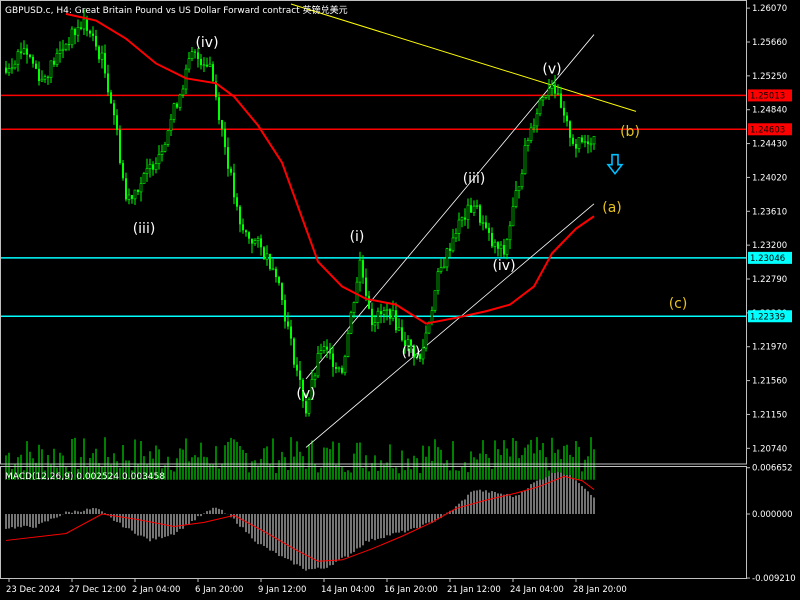 This screenshot has height=600, width=800. I want to click on wave-label: (iii), so click(474, 179).